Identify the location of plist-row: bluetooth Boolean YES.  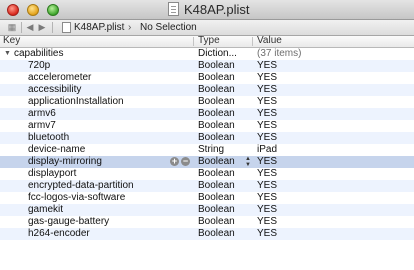
(207, 138).